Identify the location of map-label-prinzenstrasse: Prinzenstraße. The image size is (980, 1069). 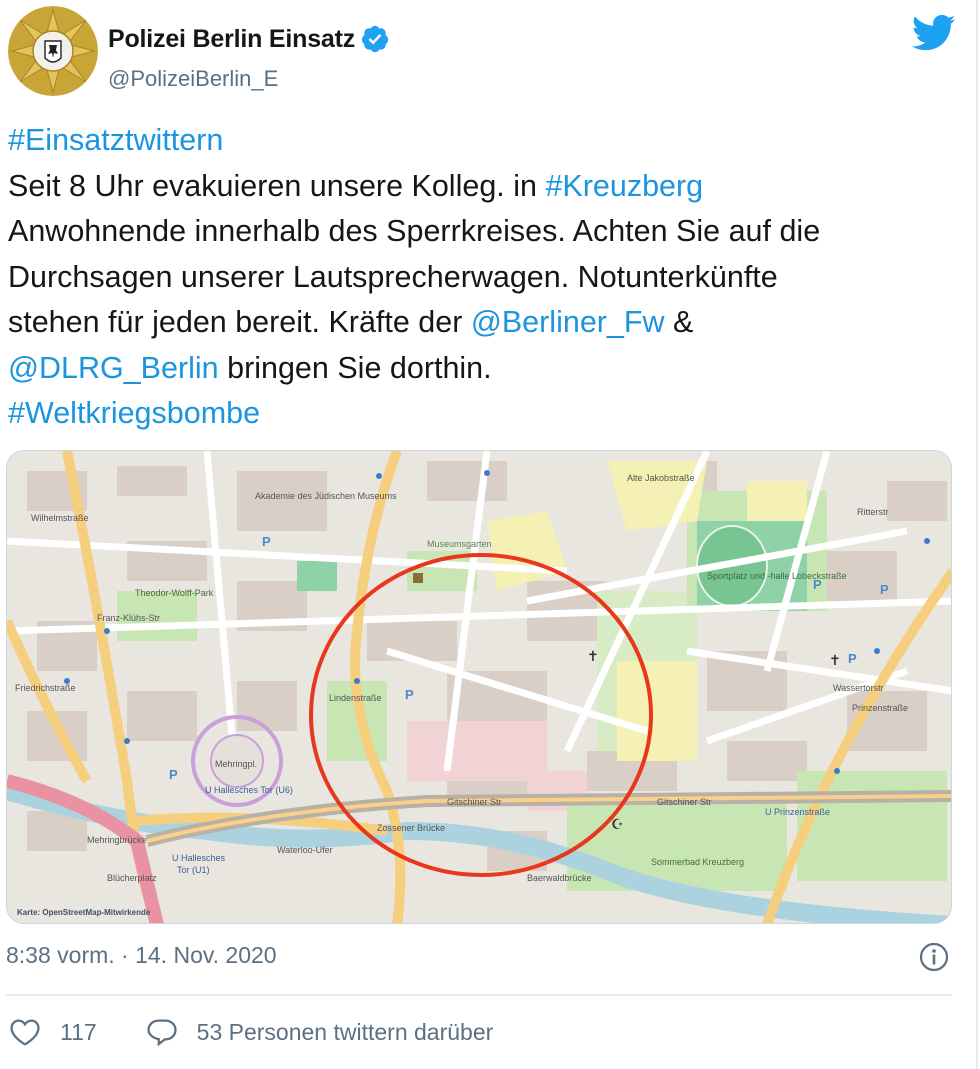
(880, 708).